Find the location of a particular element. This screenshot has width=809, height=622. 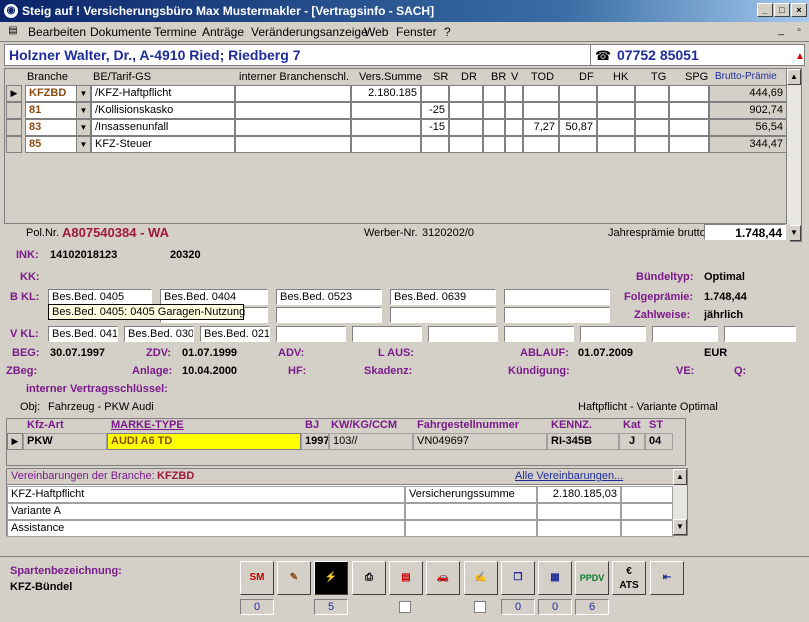

st-cell: 04 is located at coordinates (659, 441).